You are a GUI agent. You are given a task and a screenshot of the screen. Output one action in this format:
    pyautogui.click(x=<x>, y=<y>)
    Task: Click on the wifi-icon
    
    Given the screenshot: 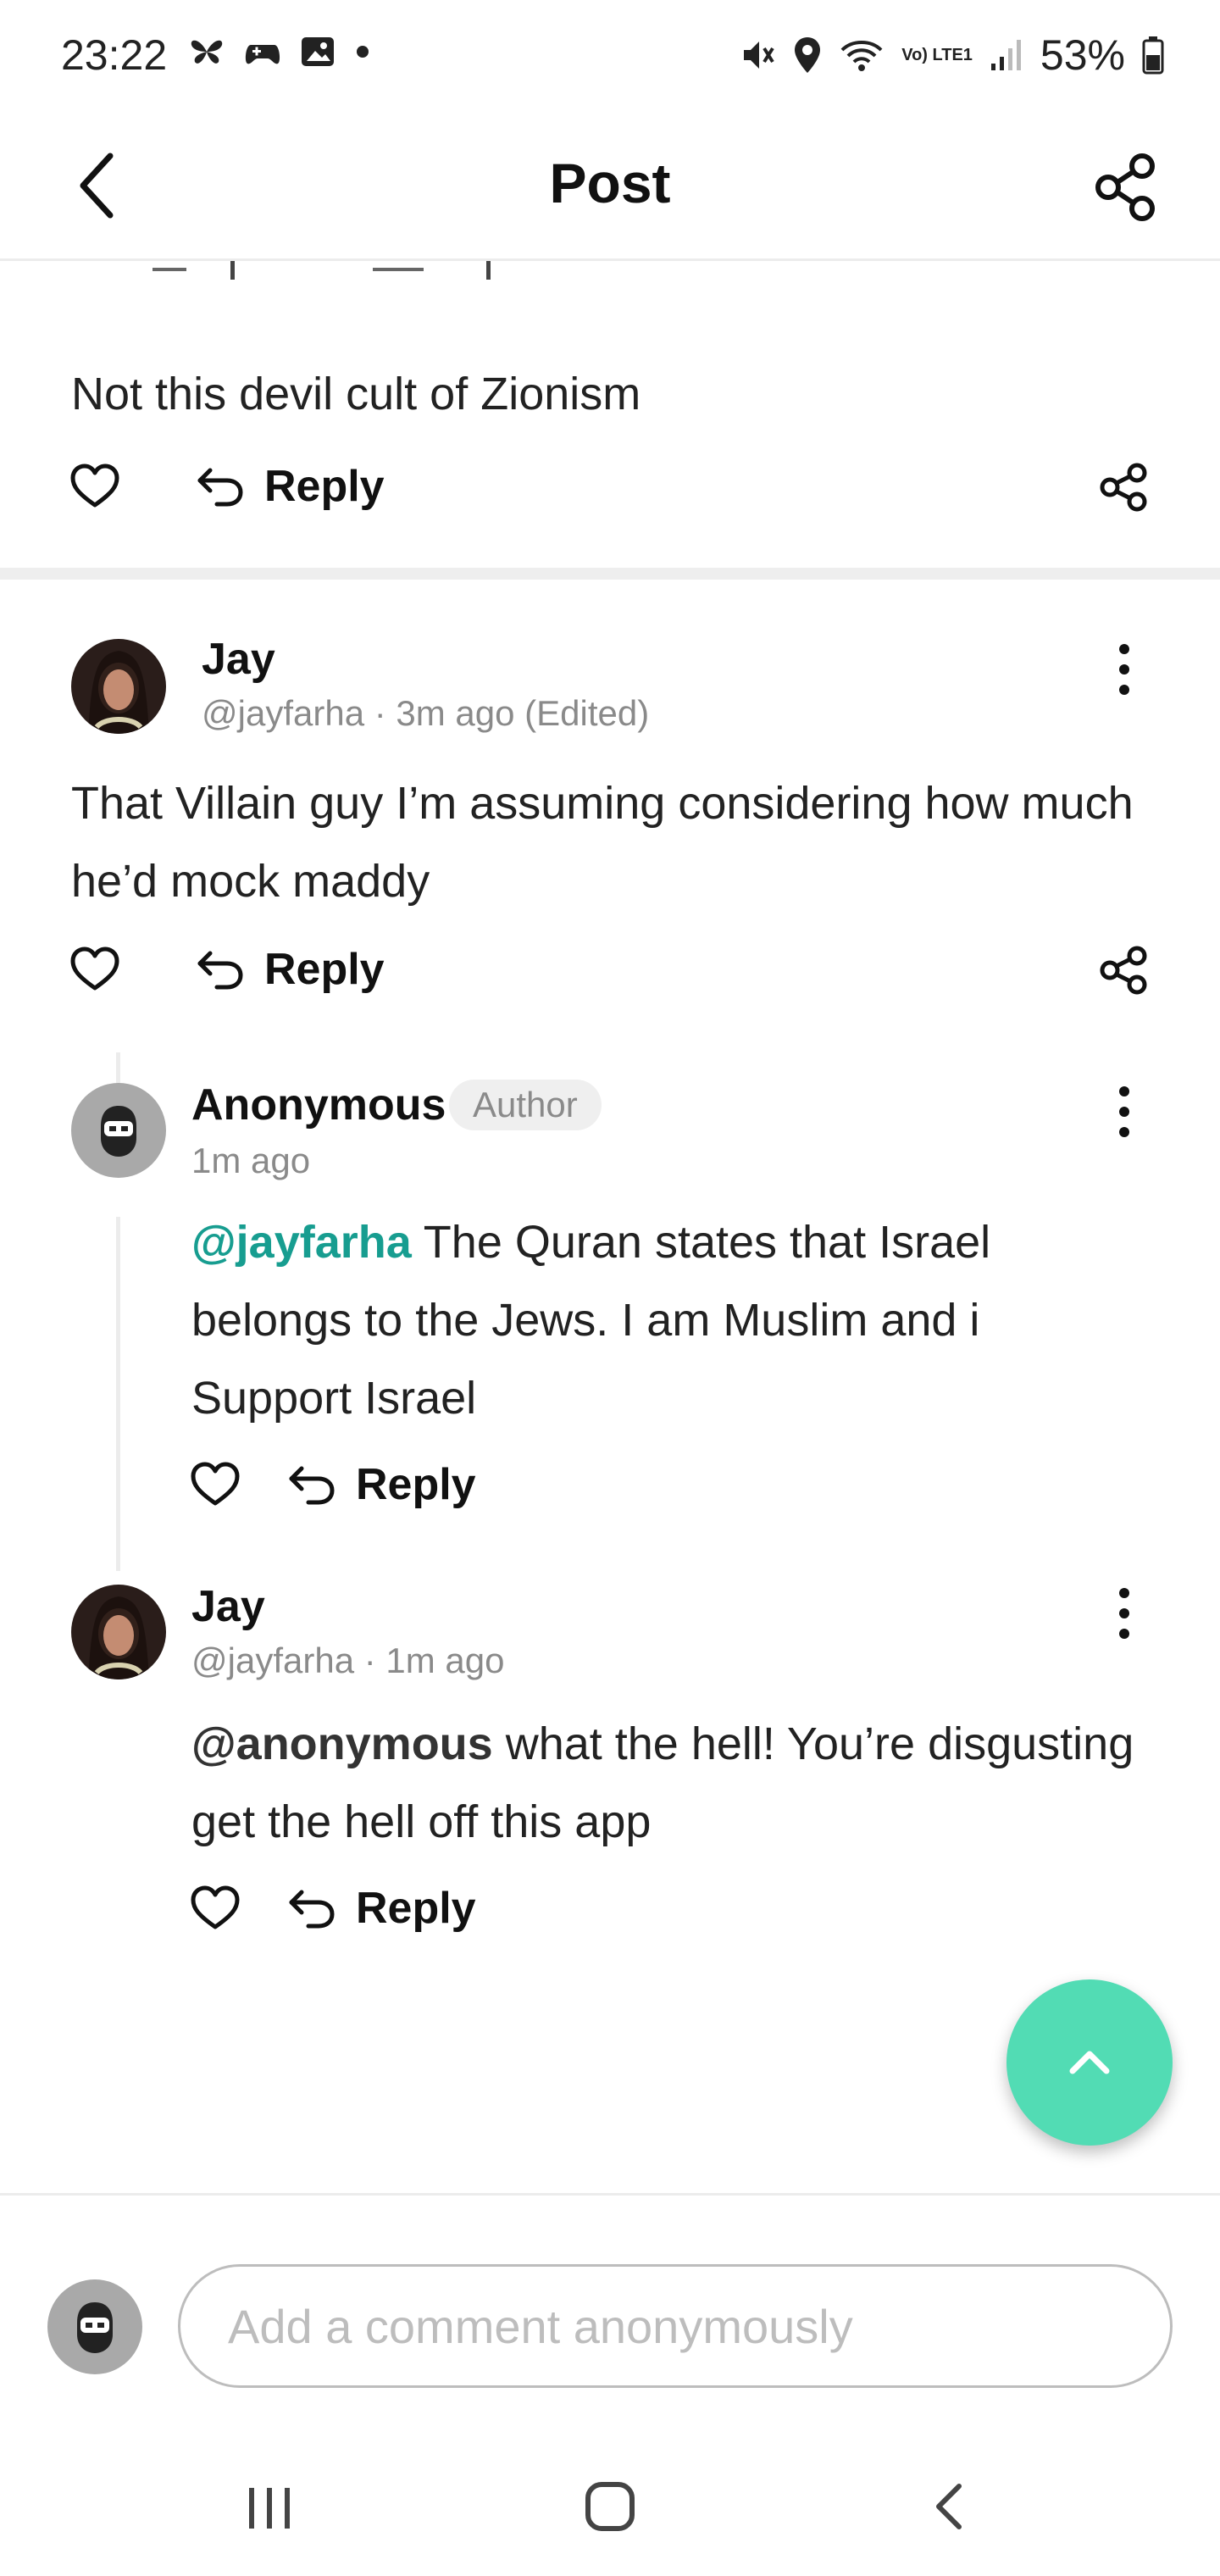 What is the action you would take?
    pyautogui.click(x=861, y=56)
    